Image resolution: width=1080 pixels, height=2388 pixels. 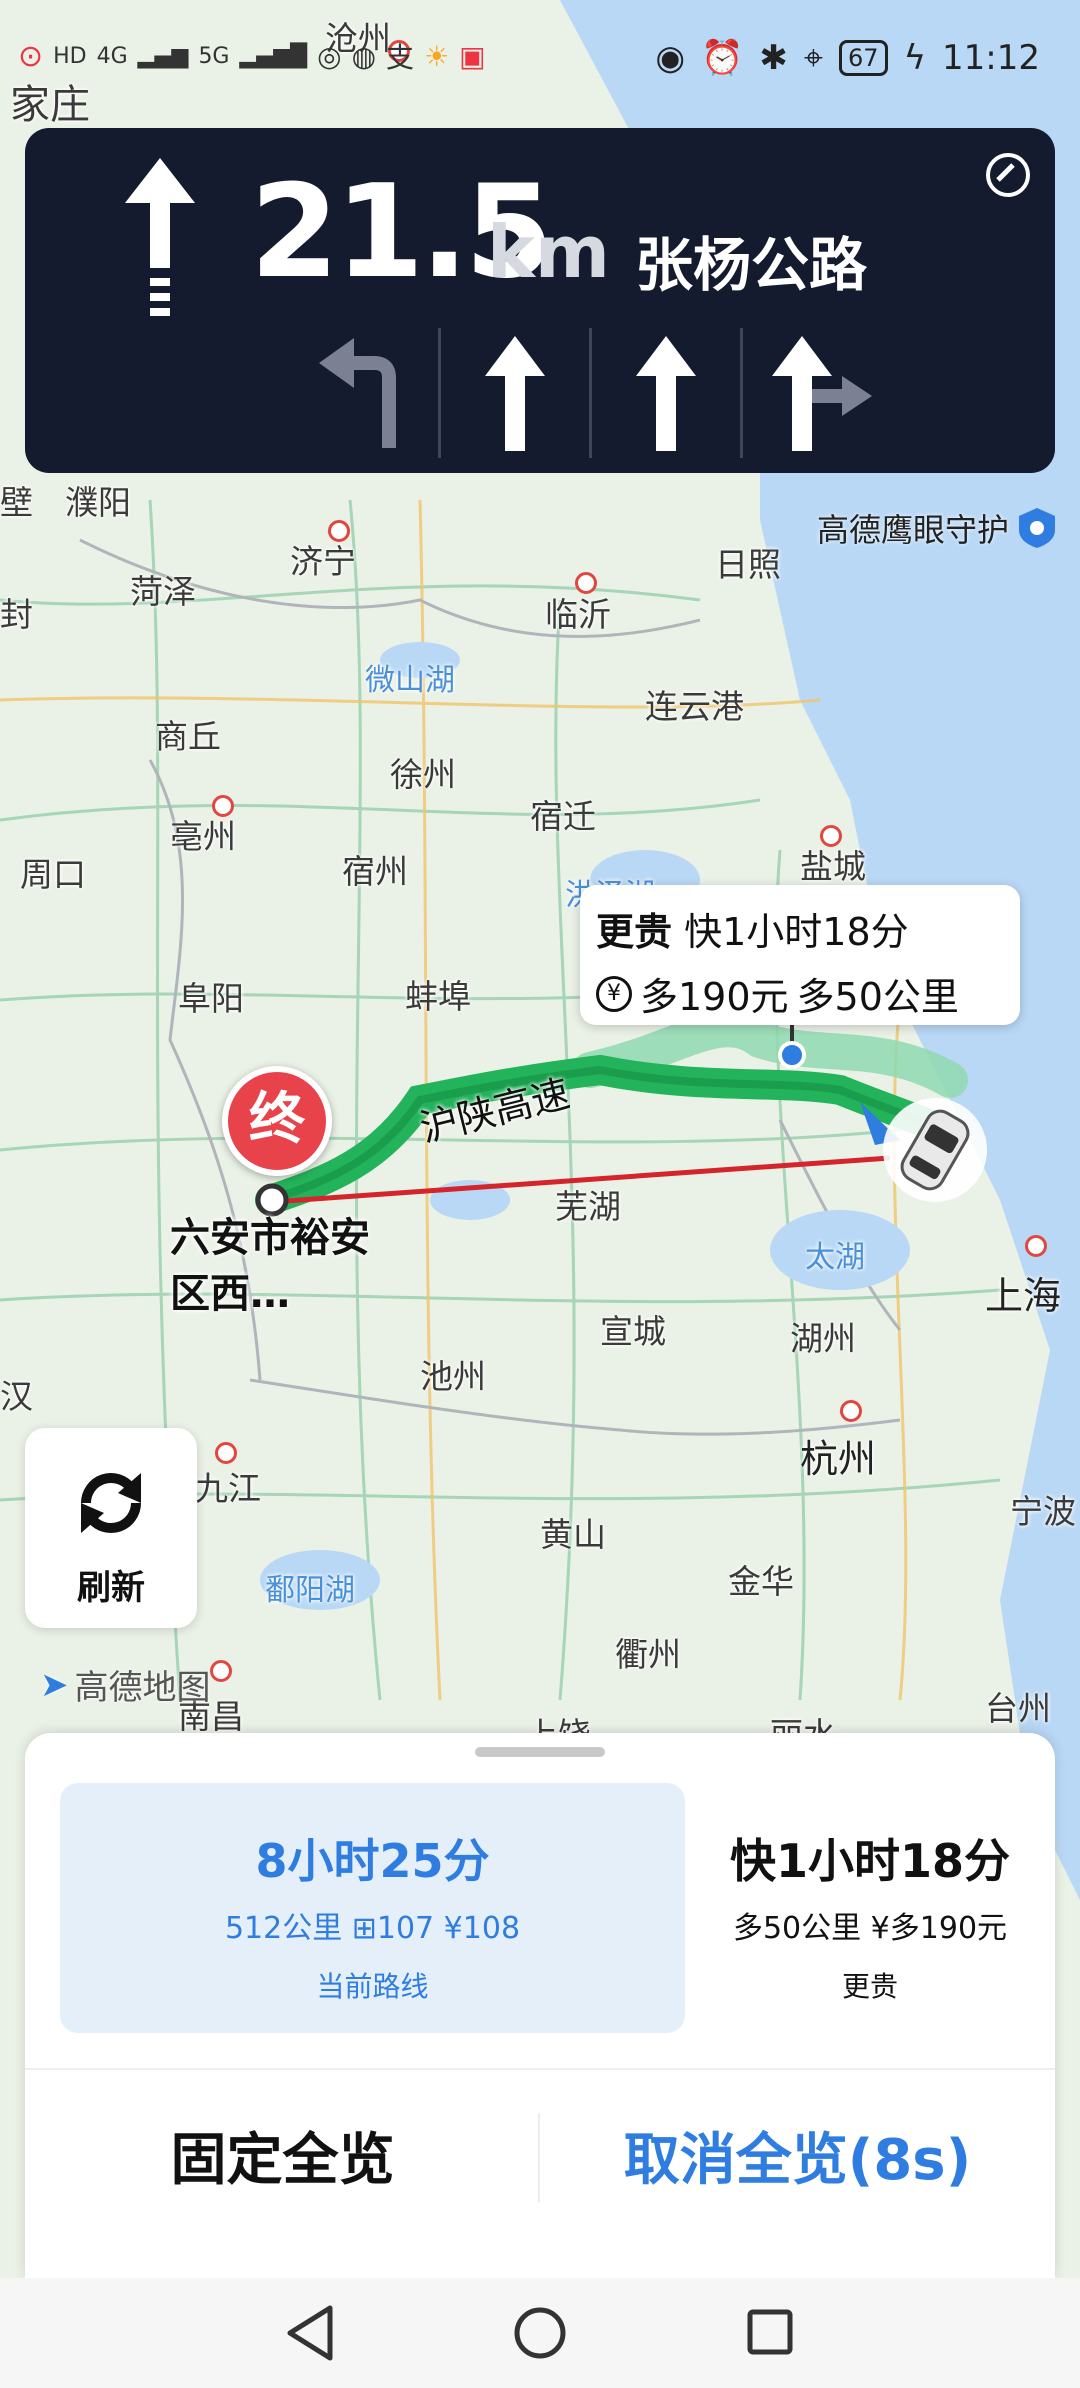 I want to click on map-label-water: 太湖, so click(x=835, y=1257).